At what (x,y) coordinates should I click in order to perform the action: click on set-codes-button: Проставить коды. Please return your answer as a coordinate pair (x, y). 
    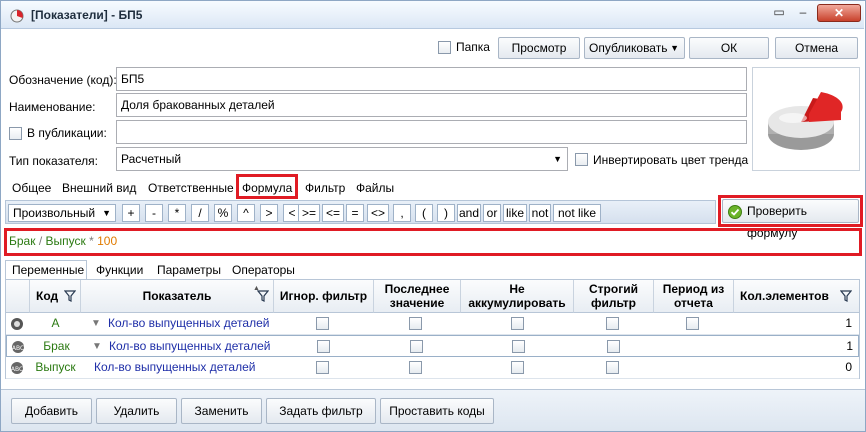
    Looking at the image, I should click on (437, 411).